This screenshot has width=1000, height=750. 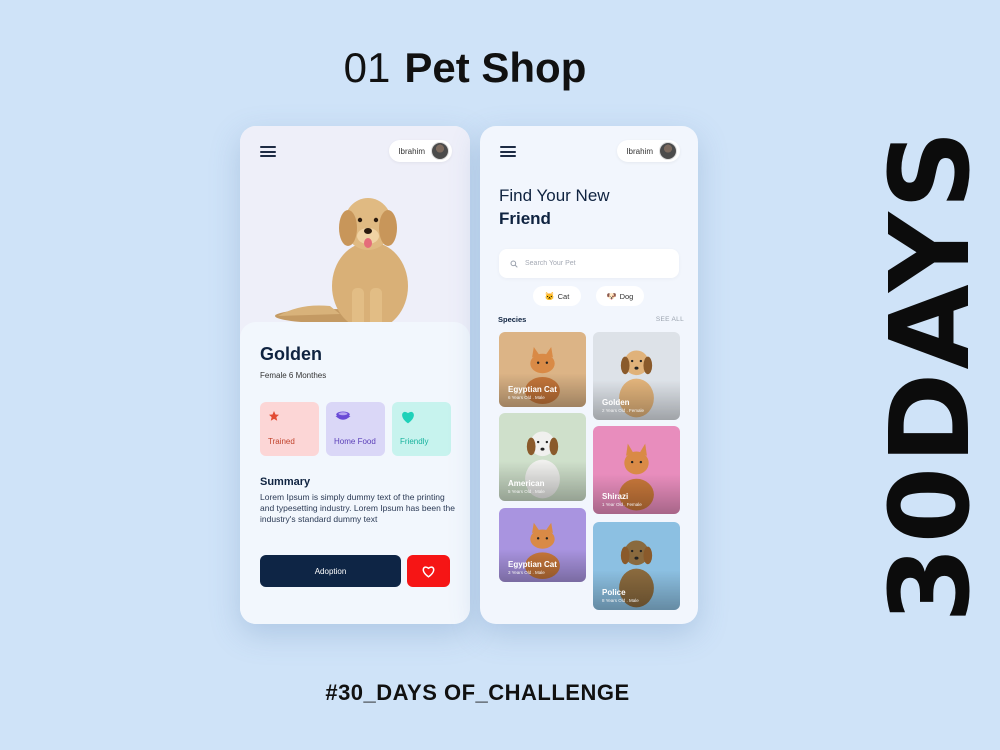 What do you see at coordinates (526, 397) in the screenshot?
I see `card-meta: 6 Years Old . Male` at bounding box center [526, 397].